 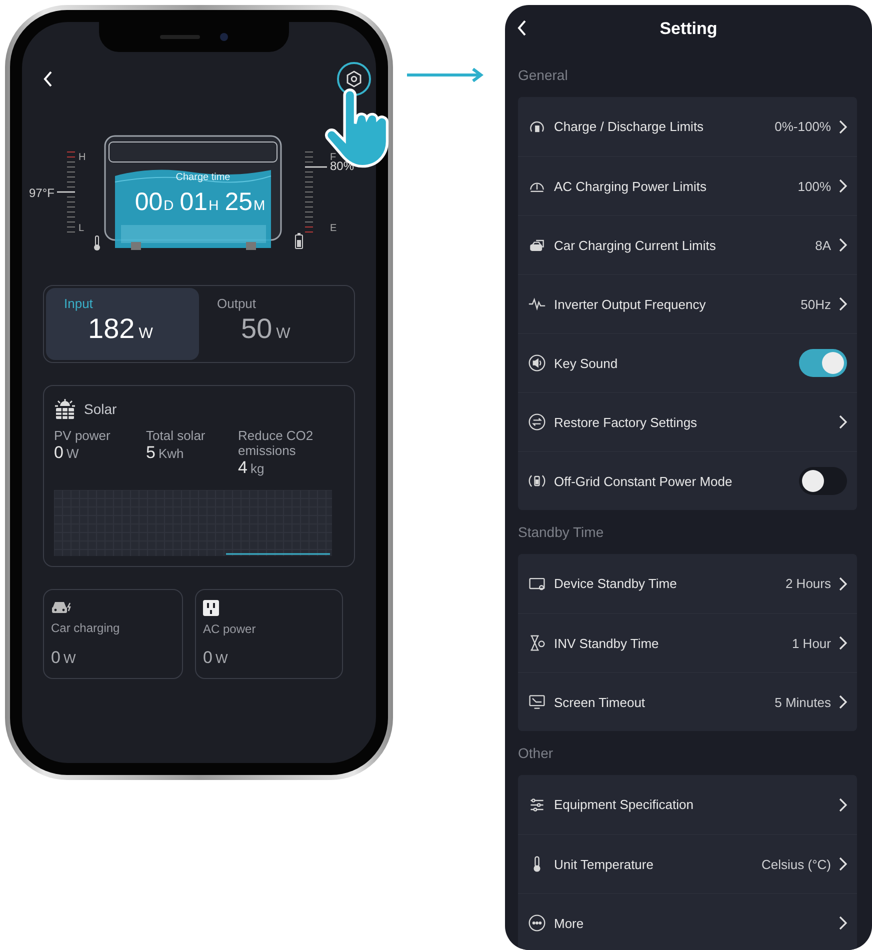 I want to click on setting-value: 0%-100%, so click(x=802, y=126).